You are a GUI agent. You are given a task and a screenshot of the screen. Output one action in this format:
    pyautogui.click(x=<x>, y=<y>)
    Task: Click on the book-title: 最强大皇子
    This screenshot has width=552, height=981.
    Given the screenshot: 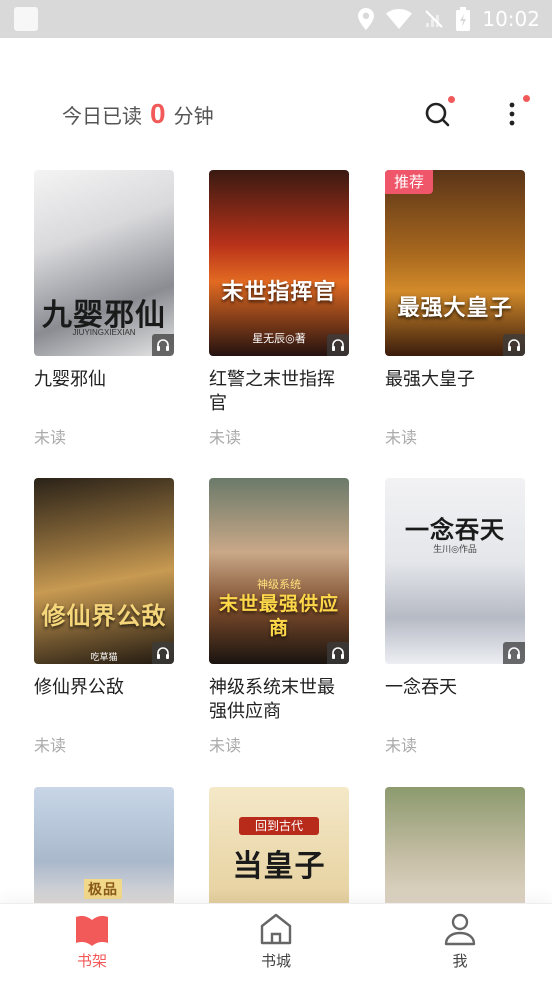 What is the action you would take?
    pyautogui.click(x=430, y=379)
    